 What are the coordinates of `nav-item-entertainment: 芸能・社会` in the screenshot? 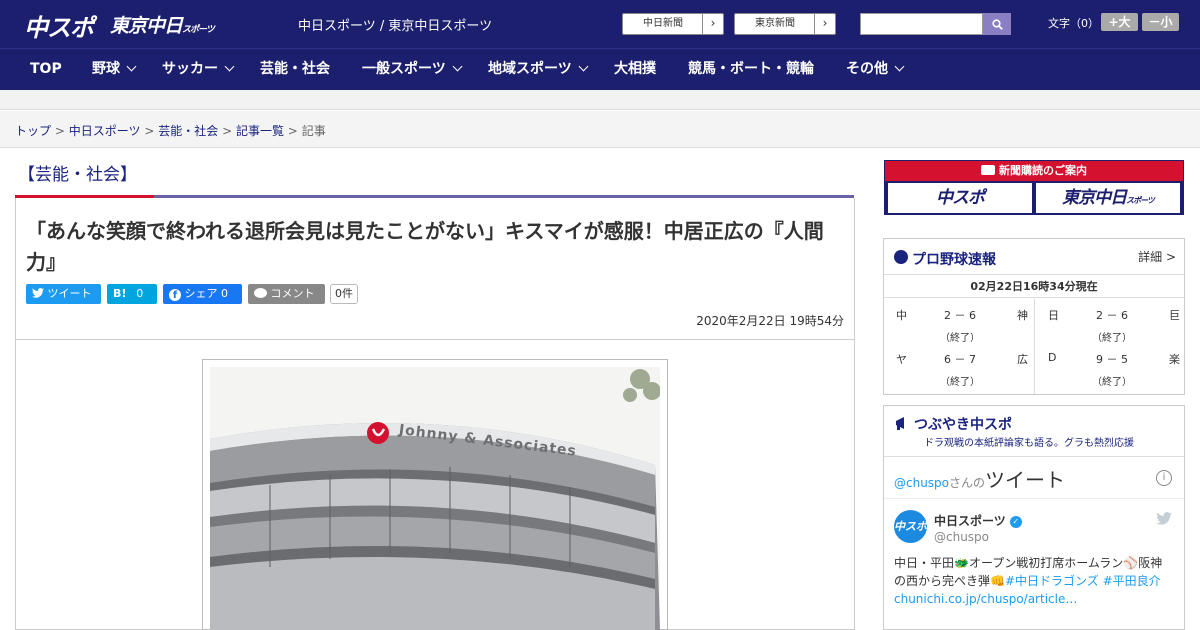 It's located at (295, 70).